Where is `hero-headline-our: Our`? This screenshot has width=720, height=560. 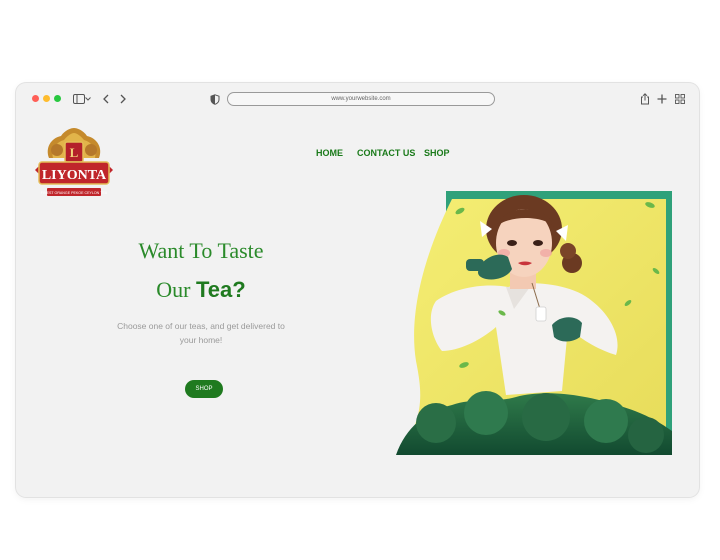 hero-headline-our: Our is located at coordinates (176, 289).